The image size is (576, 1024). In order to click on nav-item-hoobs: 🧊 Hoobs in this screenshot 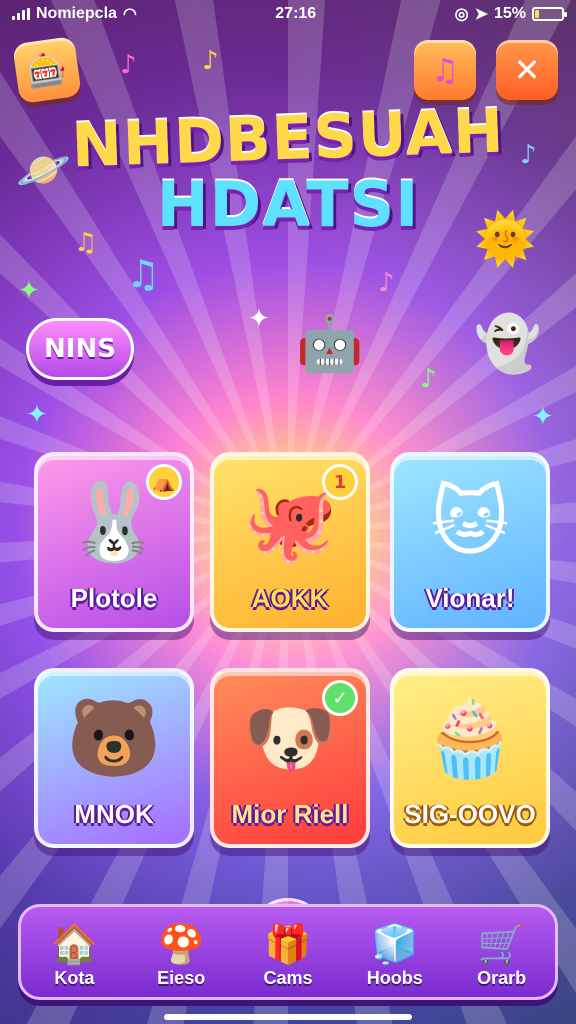, I will do `click(395, 954)`.